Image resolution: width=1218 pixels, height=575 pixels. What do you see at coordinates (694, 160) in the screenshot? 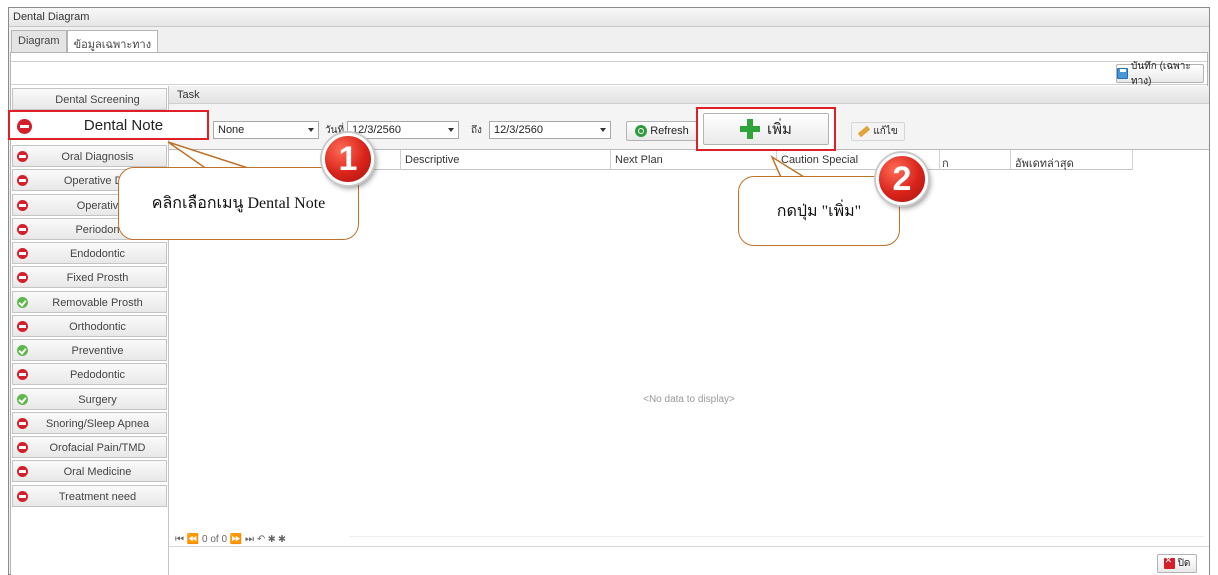
I see `column-header-next-plan: Next Plan` at bounding box center [694, 160].